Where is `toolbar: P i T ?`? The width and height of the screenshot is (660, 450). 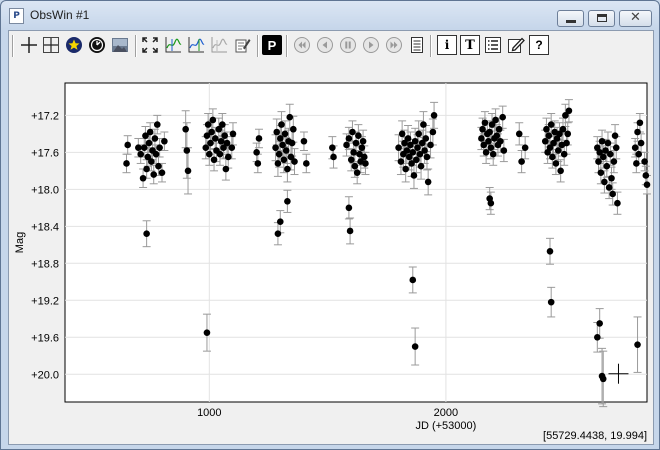
toolbar: P i T ? is located at coordinates (331, 46).